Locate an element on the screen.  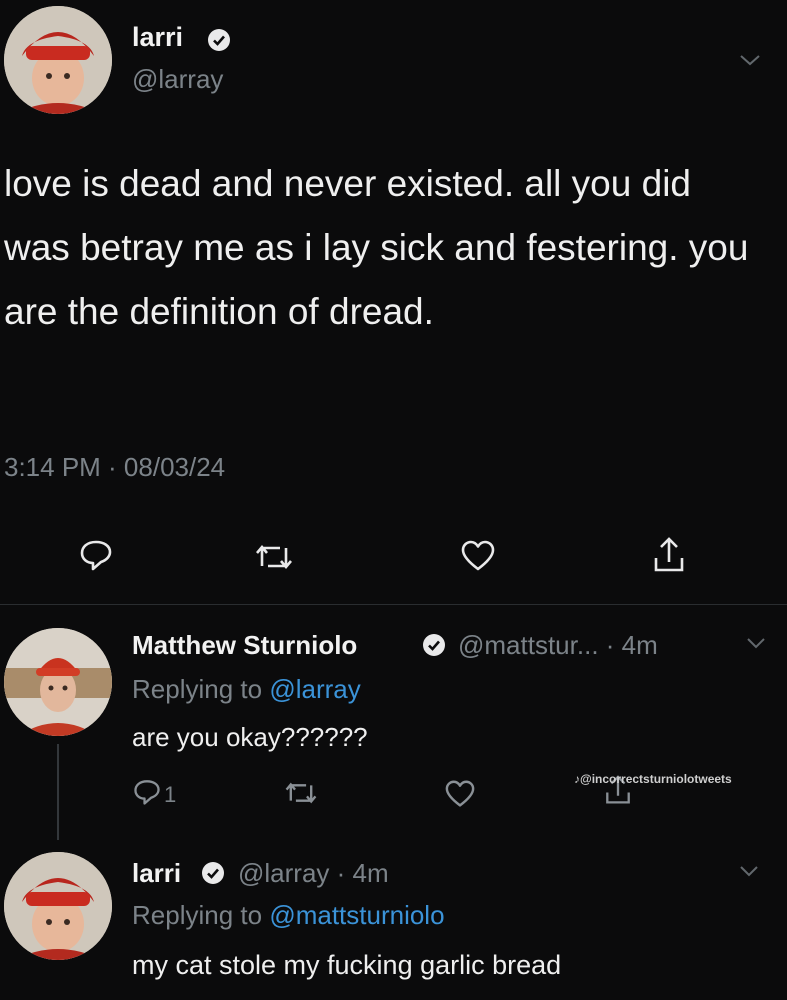
avatar-matthew is located at coordinates (58, 682).